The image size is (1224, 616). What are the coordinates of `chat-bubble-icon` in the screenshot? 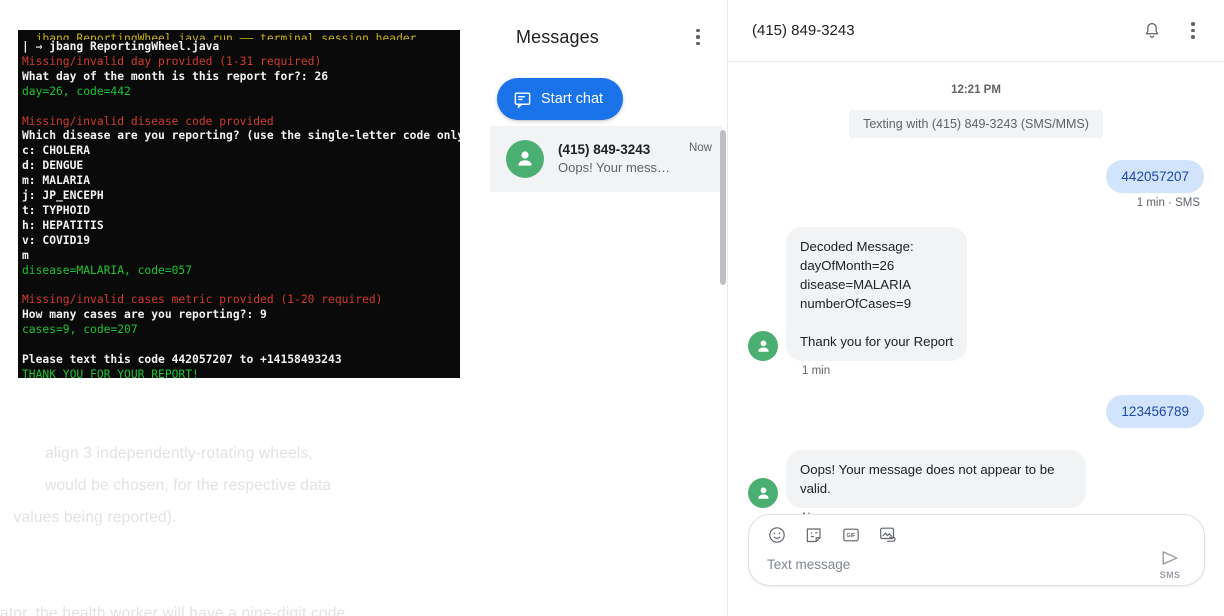 It's located at (522, 99).